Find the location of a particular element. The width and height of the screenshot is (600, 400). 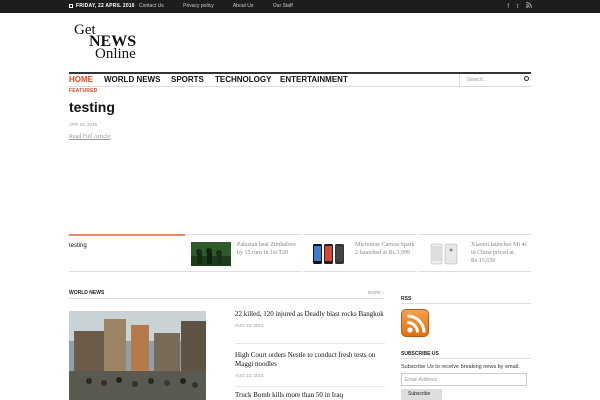

chevron-right-icon: › is located at coordinates (383, 292).